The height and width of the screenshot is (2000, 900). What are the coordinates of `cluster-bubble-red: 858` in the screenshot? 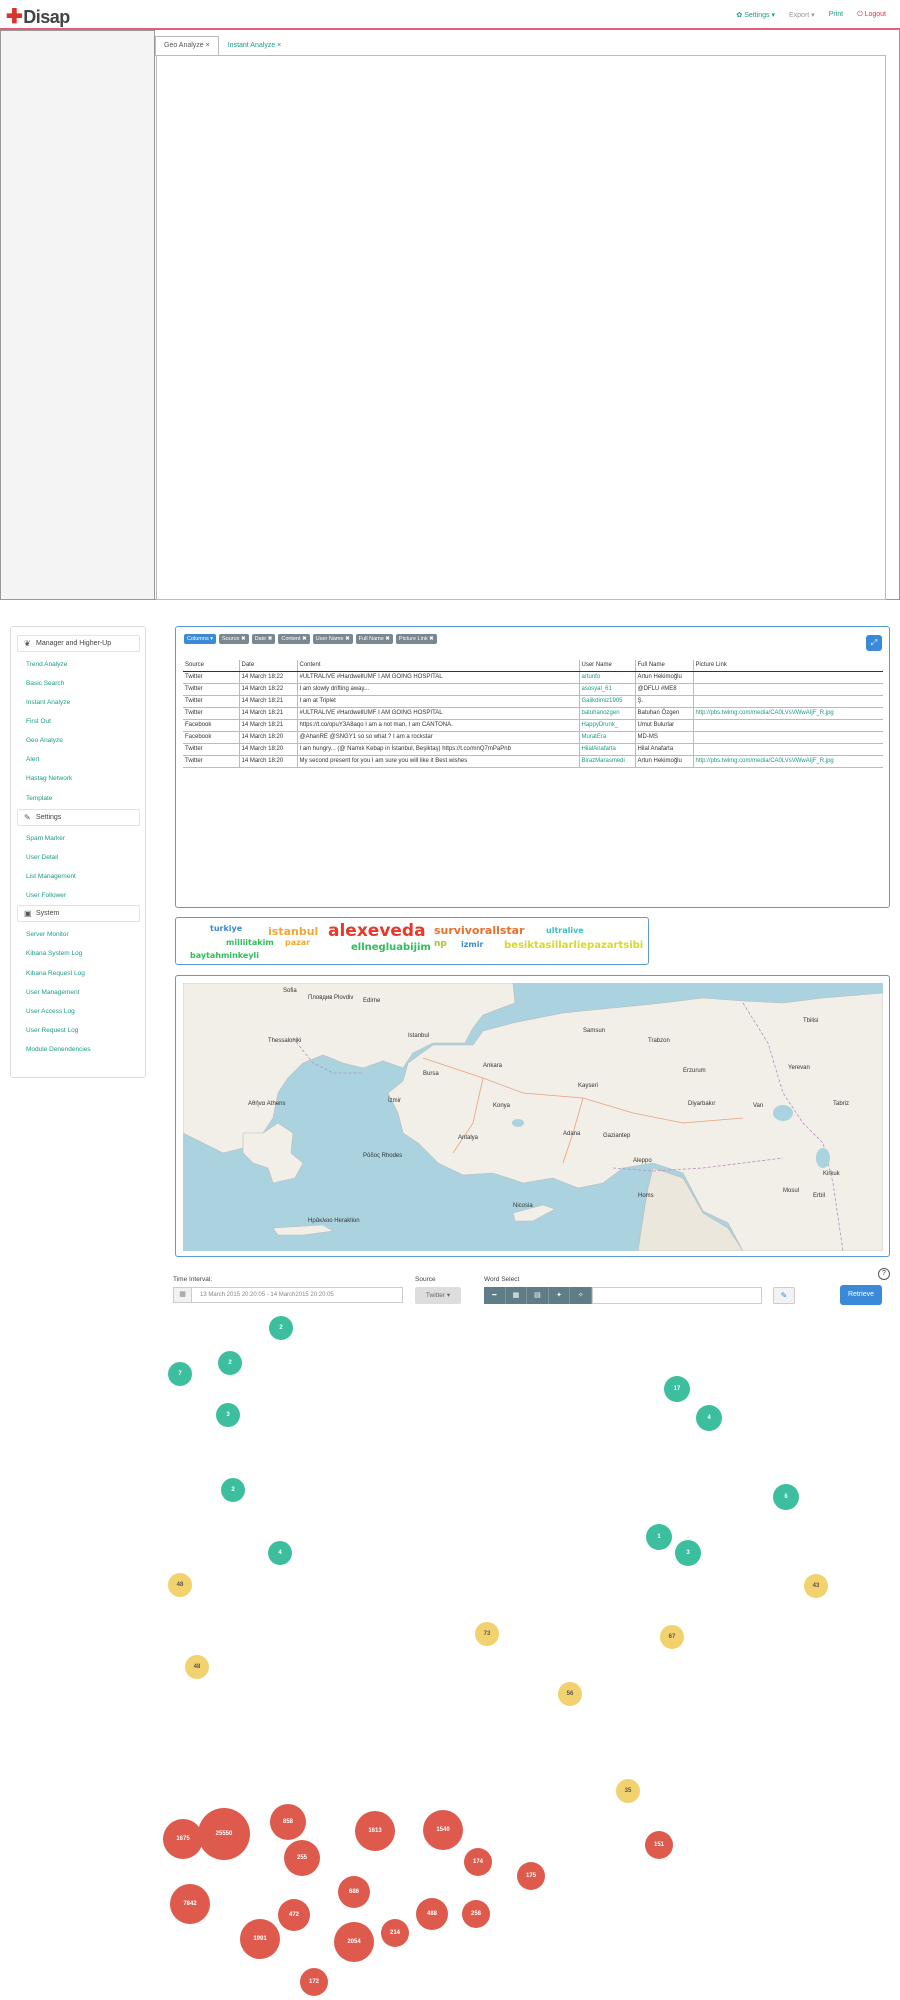 It's located at (288, 1822).